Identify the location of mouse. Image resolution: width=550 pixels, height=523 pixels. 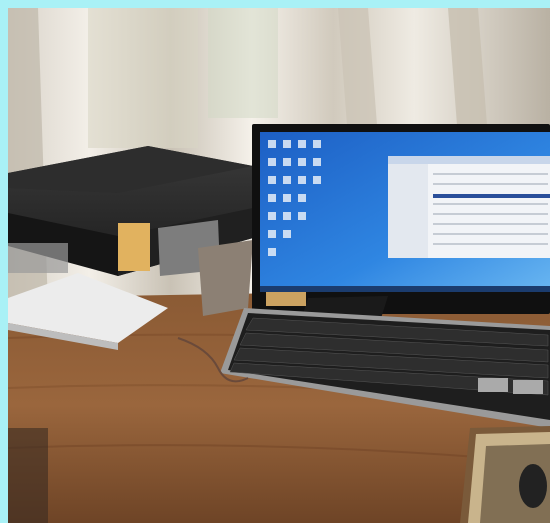
(533, 486).